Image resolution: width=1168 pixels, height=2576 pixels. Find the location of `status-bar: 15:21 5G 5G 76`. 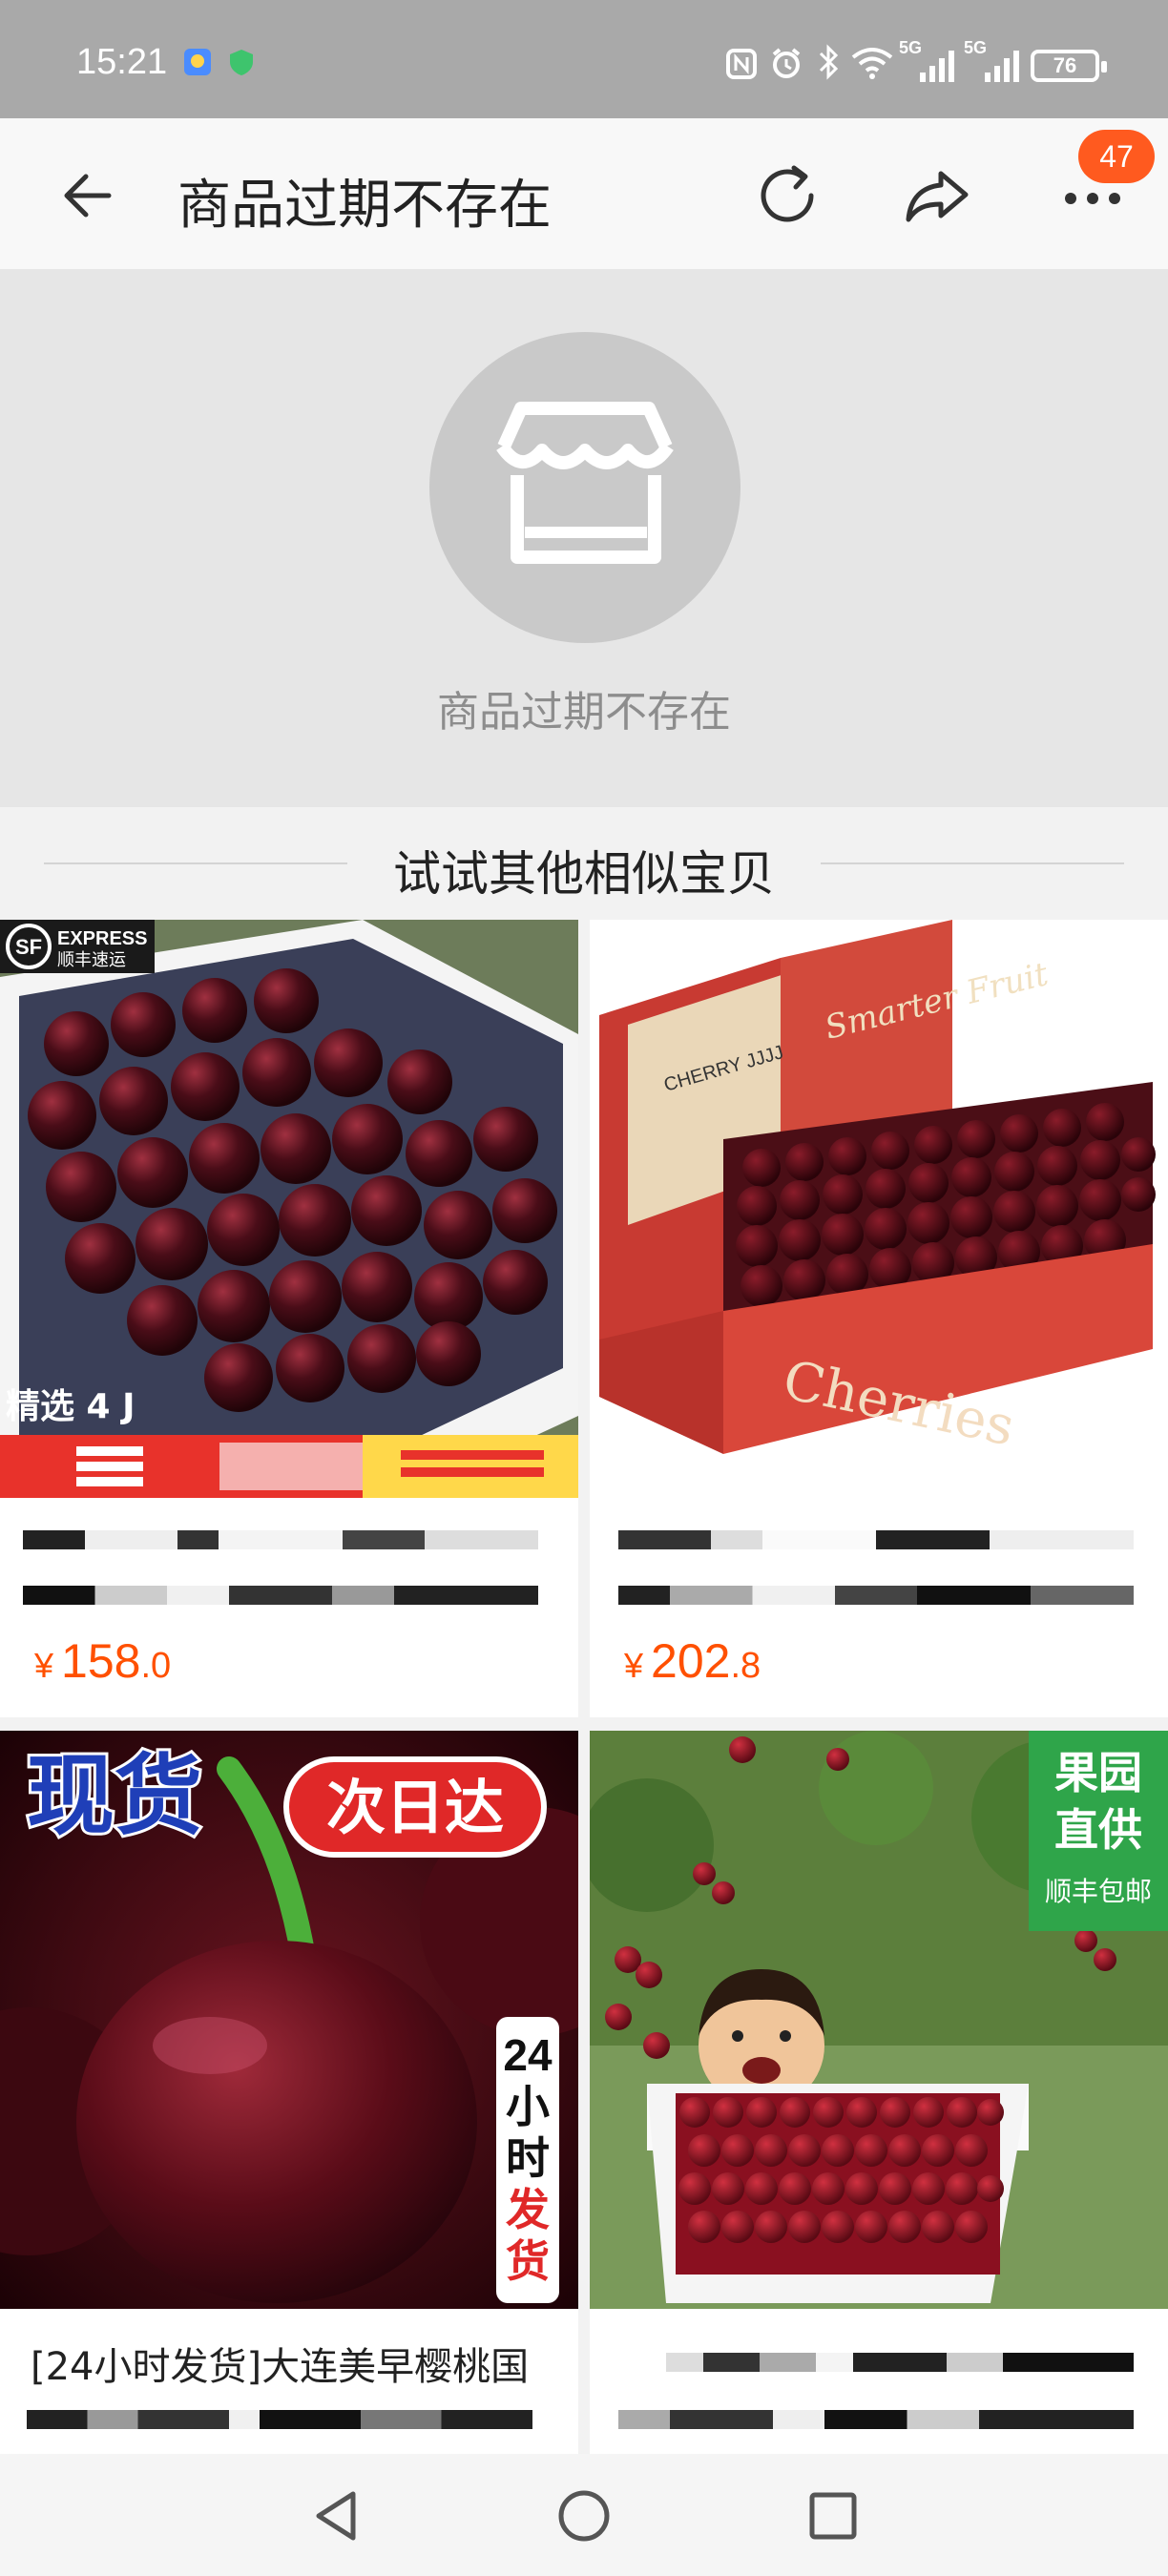

status-bar: 15:21 5G 5G 76 is located at coordinates (584, 59).